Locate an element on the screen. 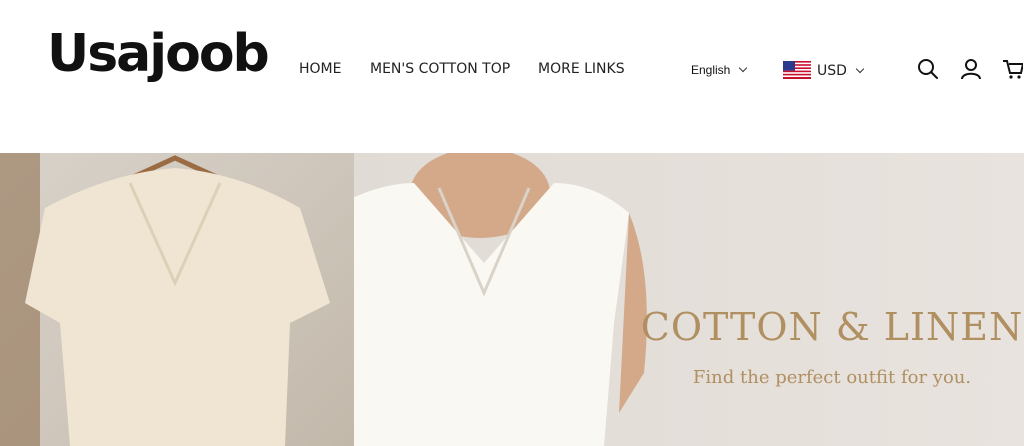 Image resolution: width=1024 pixels, height=446 pixels. cart-icon is located at coordinates (1013, 71).